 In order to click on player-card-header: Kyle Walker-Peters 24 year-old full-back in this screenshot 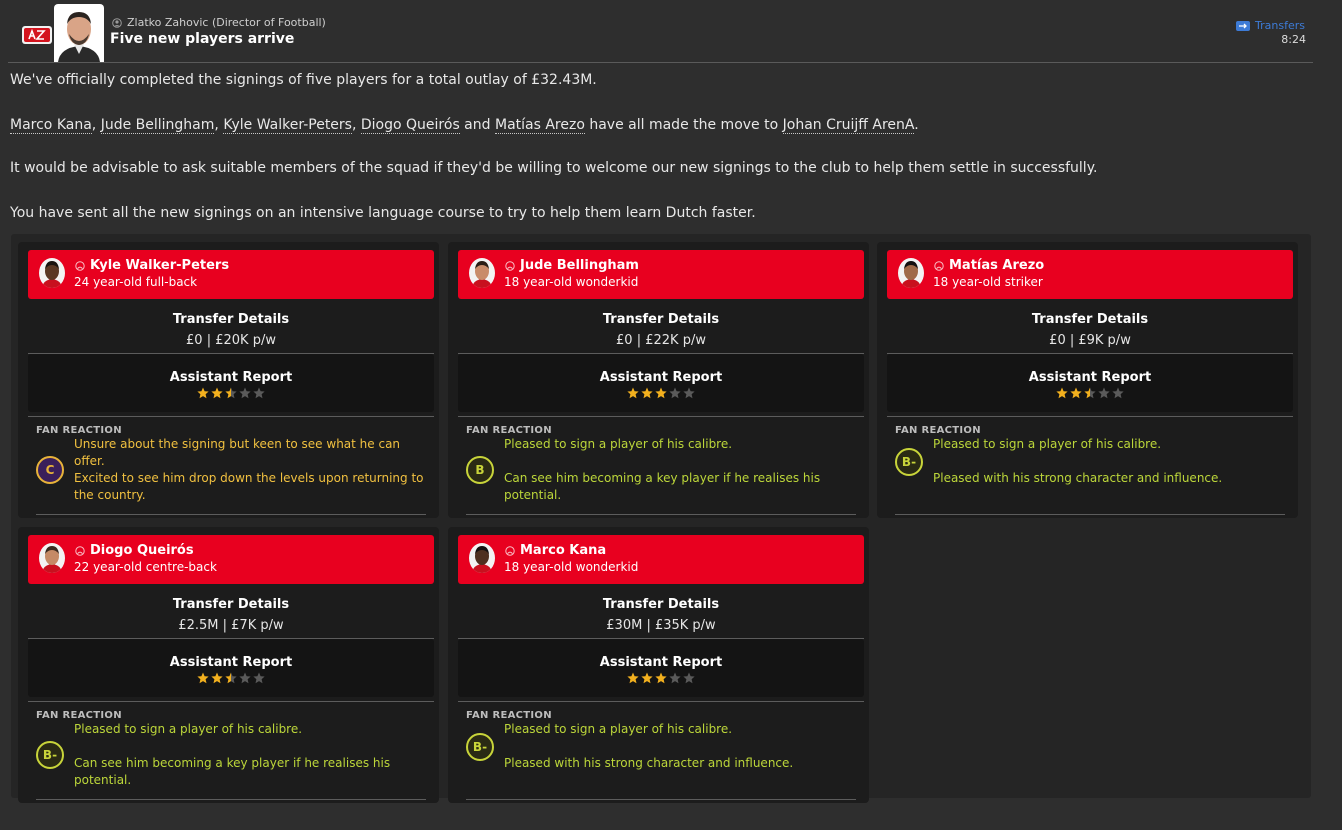, I will do `click(231, 274)`.